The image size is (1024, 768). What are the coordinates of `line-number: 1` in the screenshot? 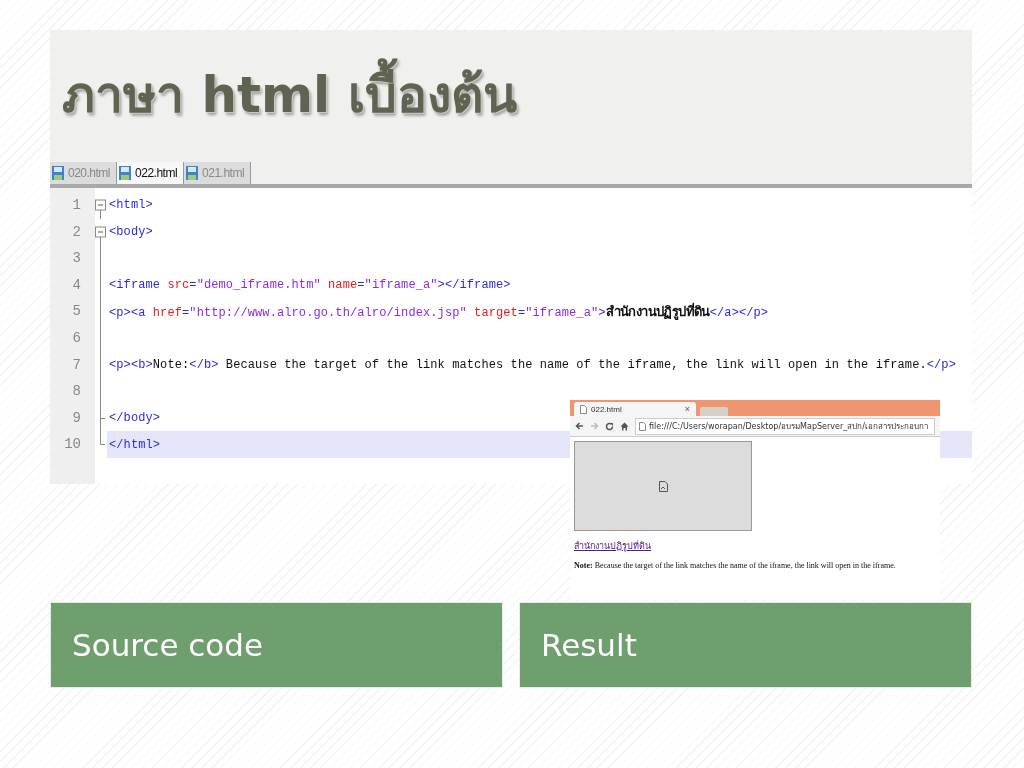 It's located at (76, 205).